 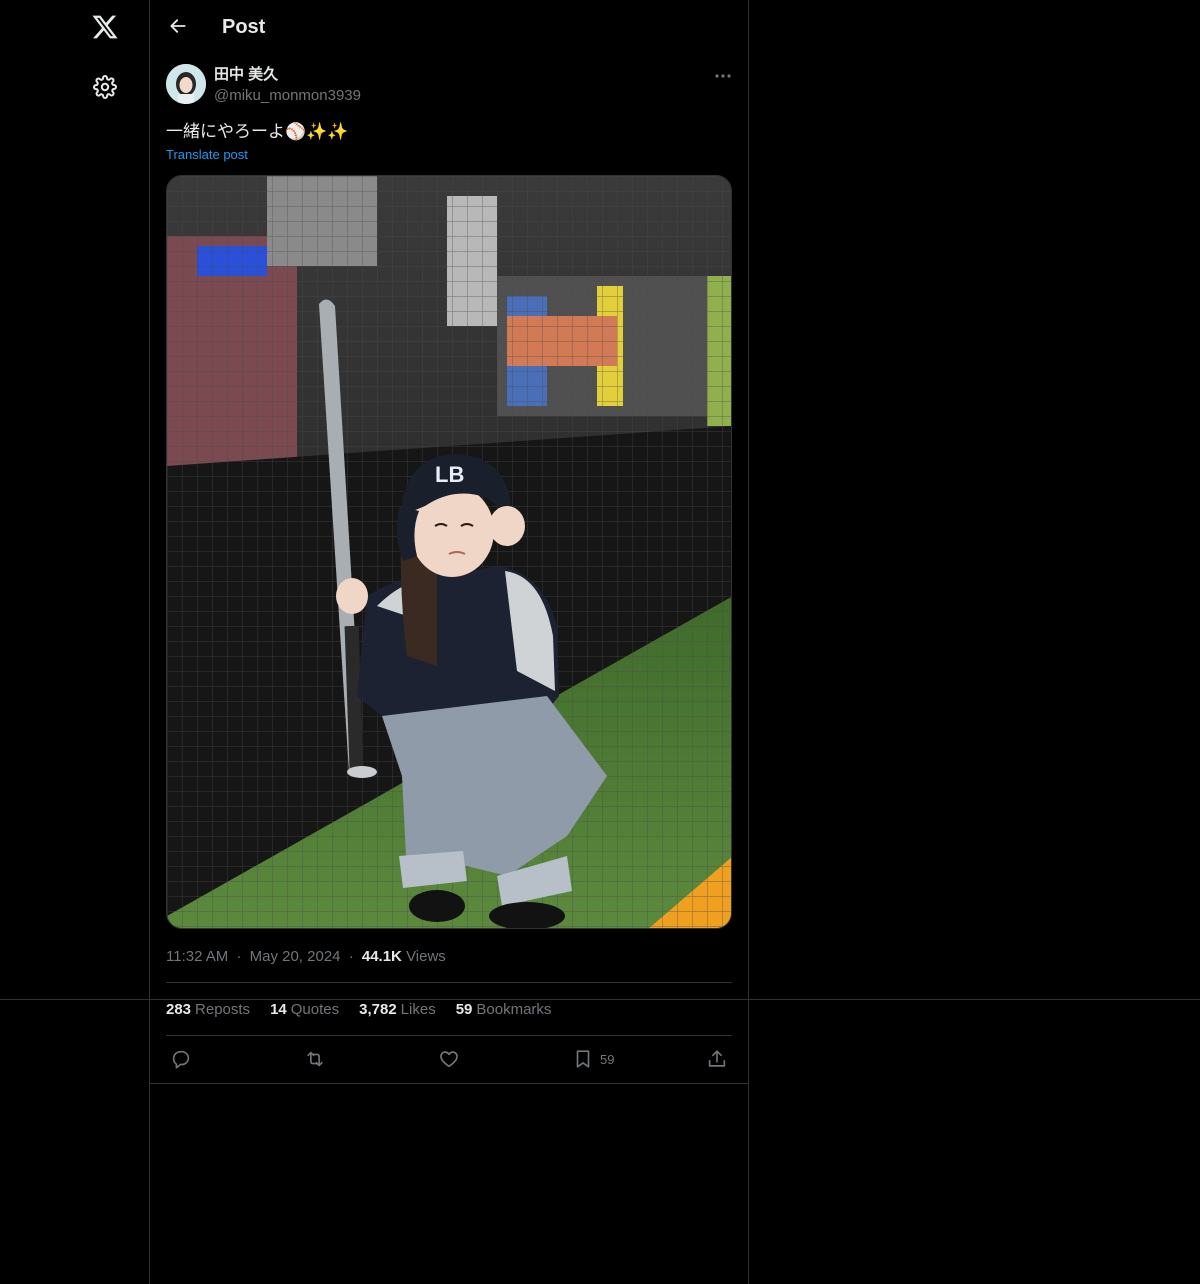 I want to click on avatar, so click(x=186, y=84).